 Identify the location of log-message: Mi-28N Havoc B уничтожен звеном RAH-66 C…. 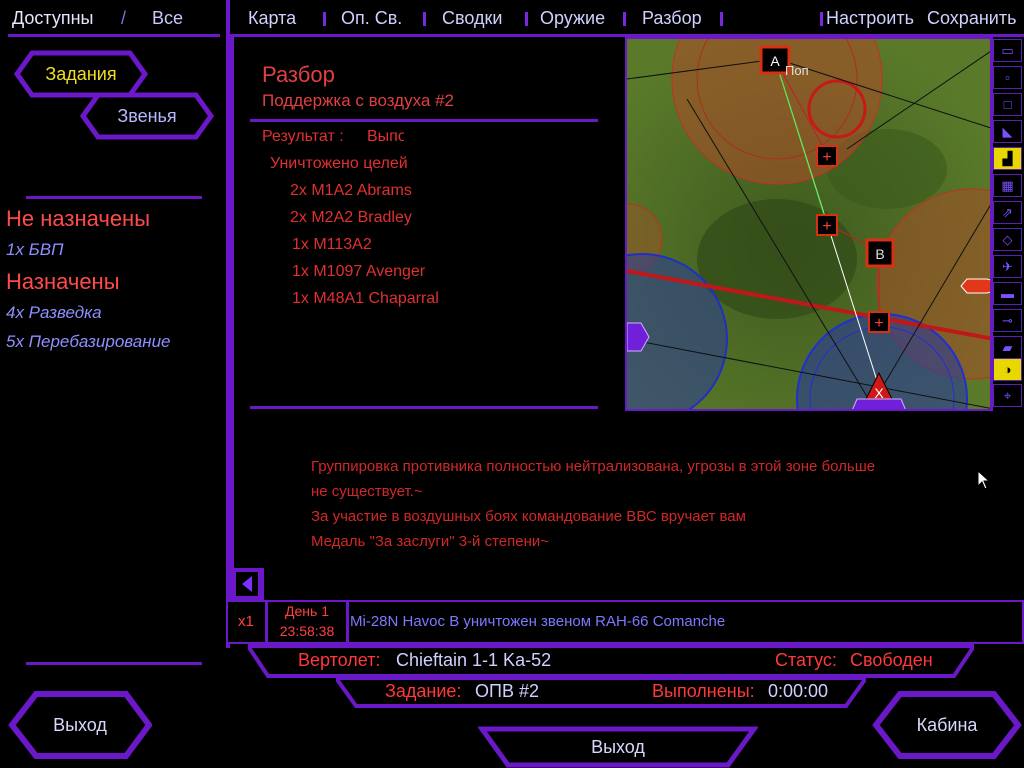
(538, 621).